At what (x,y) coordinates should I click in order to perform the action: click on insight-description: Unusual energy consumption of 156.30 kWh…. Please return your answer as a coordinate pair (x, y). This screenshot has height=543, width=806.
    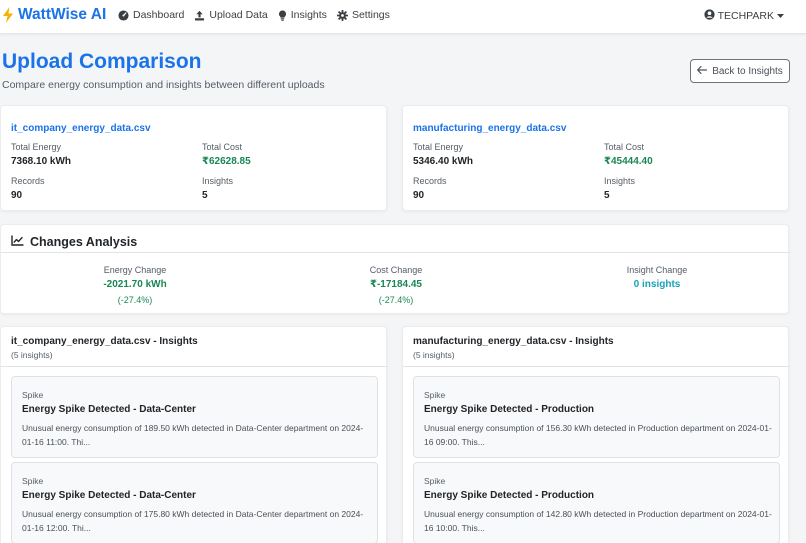
    Looking at the image, I should click on (598, 435).